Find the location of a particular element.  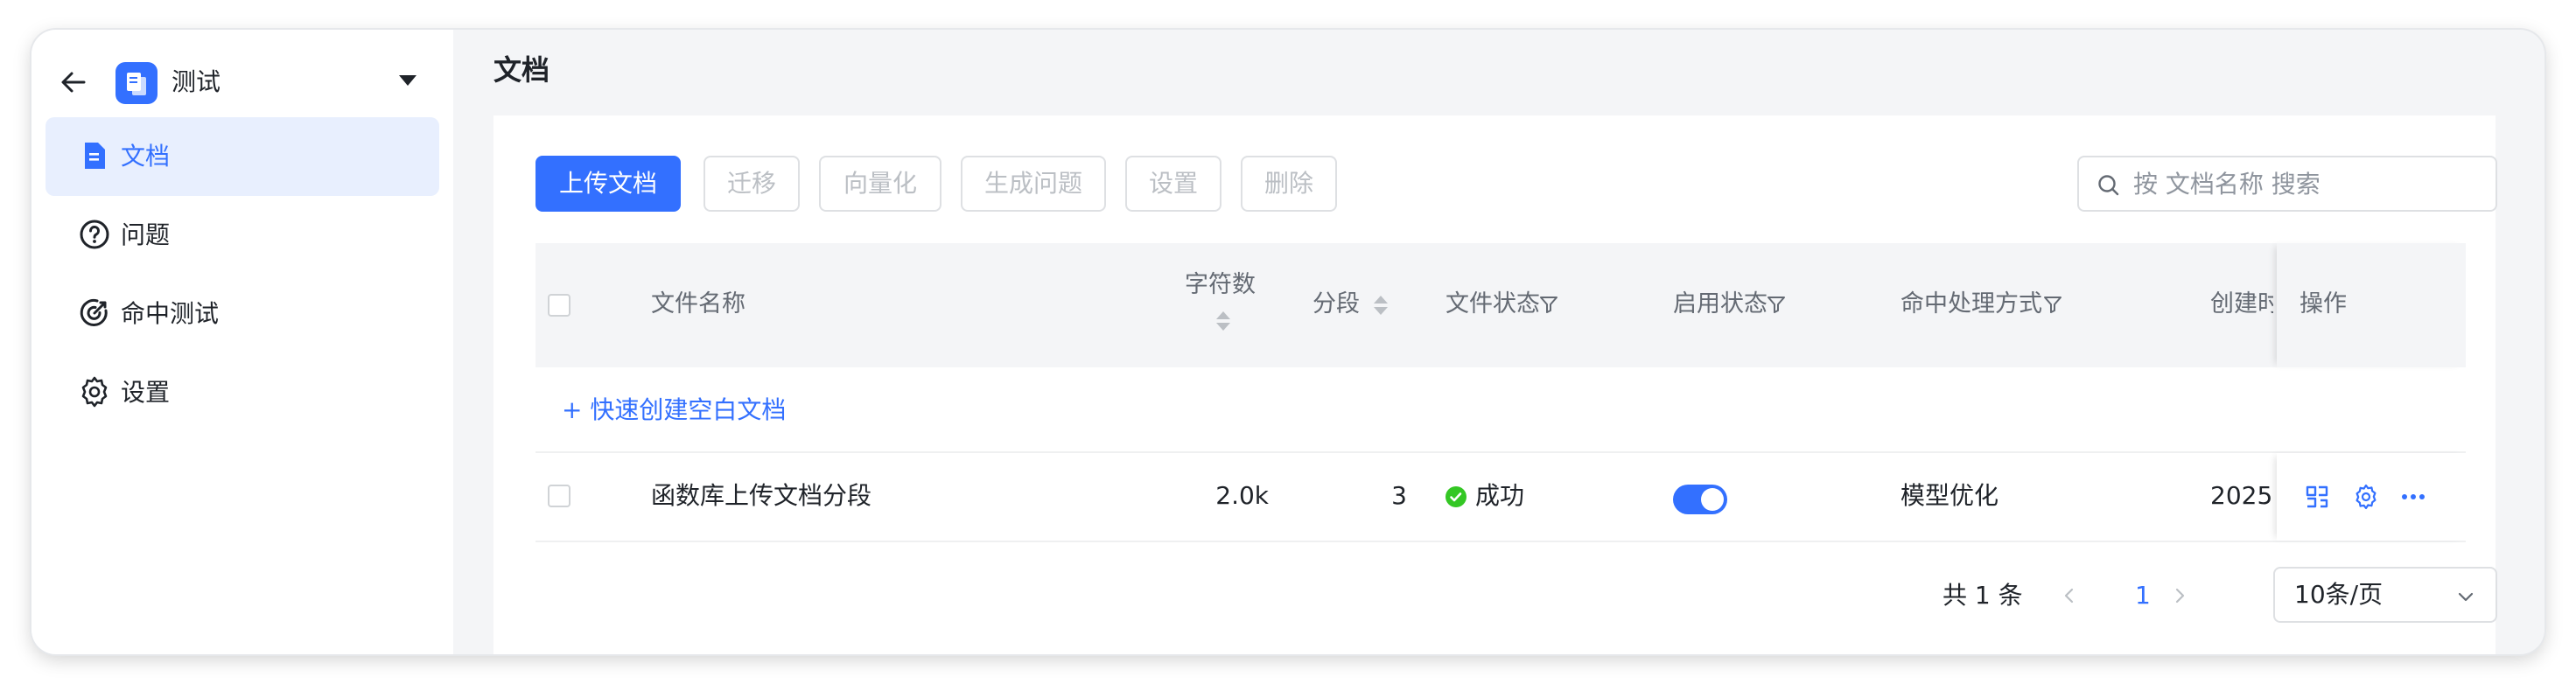

sidebar-item-settings: 设置 is located at coordinates (242, 392).